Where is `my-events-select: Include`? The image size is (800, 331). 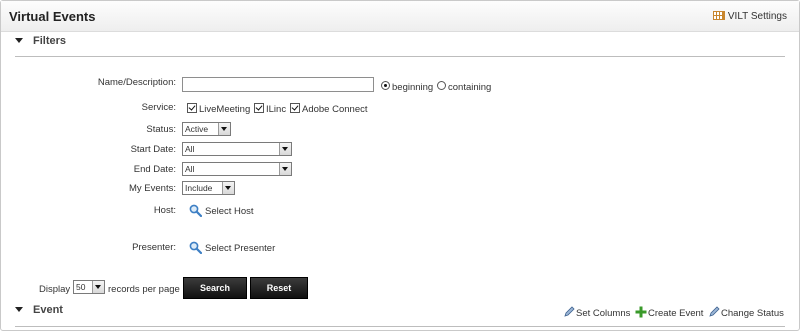 my-events-select: Include is located at coordinates (208, 188).